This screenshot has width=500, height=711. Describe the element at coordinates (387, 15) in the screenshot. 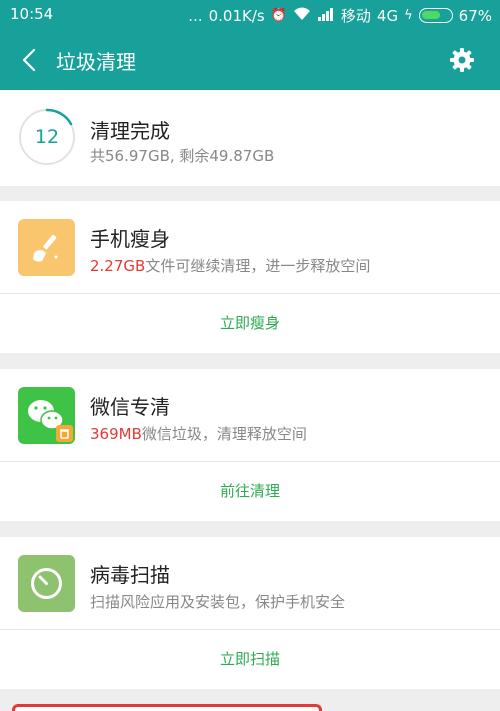

I see `status-network: 4G` at that location.